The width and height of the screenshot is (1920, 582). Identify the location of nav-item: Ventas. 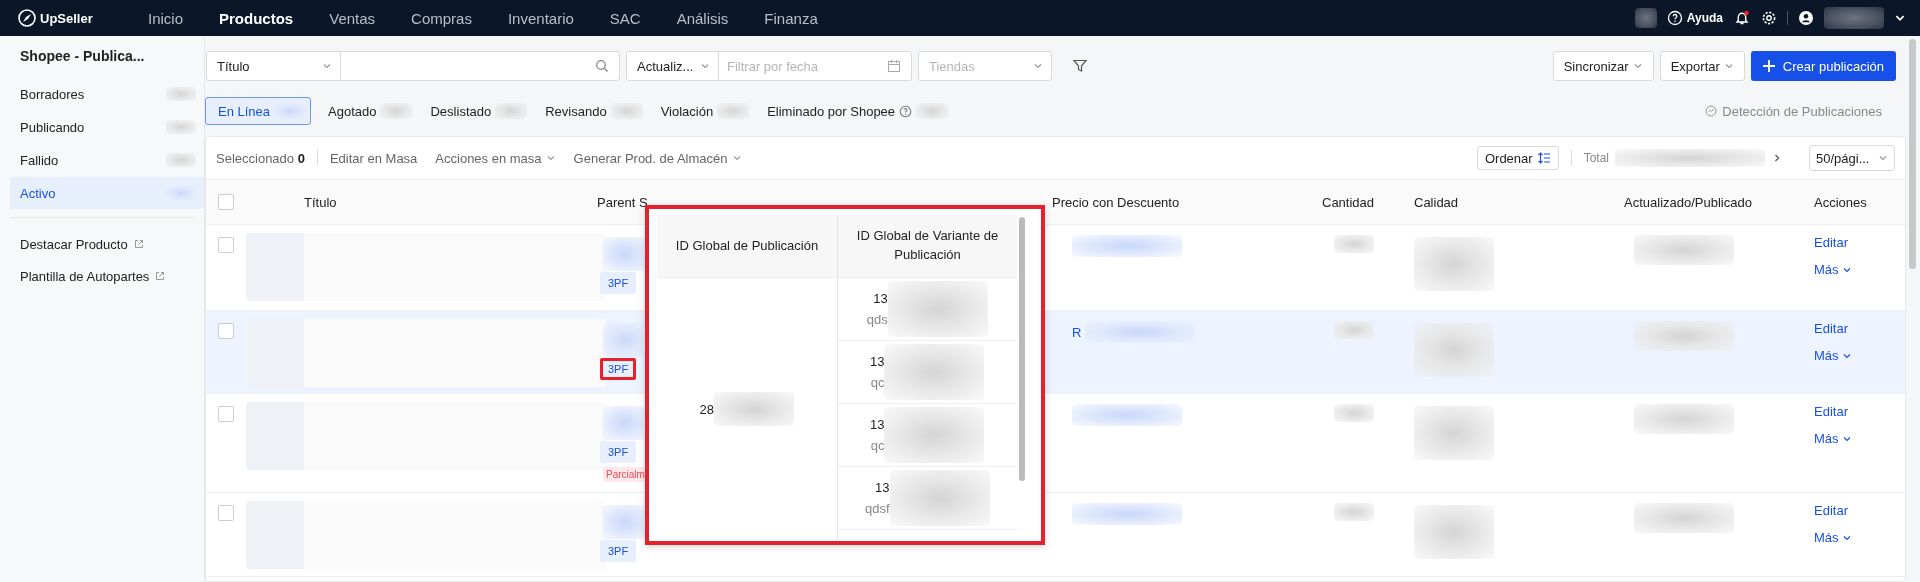
(352, 18).